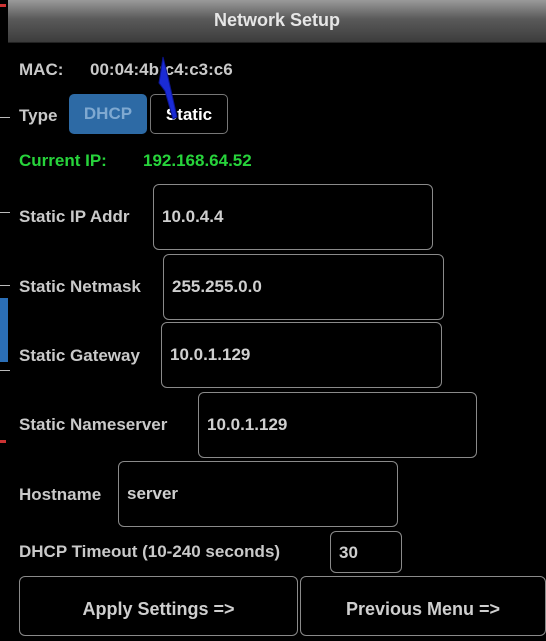  Describe the element at coordinates (80, 286) in the screenshot. I see `netmask-label: Static Netmask` at that location.